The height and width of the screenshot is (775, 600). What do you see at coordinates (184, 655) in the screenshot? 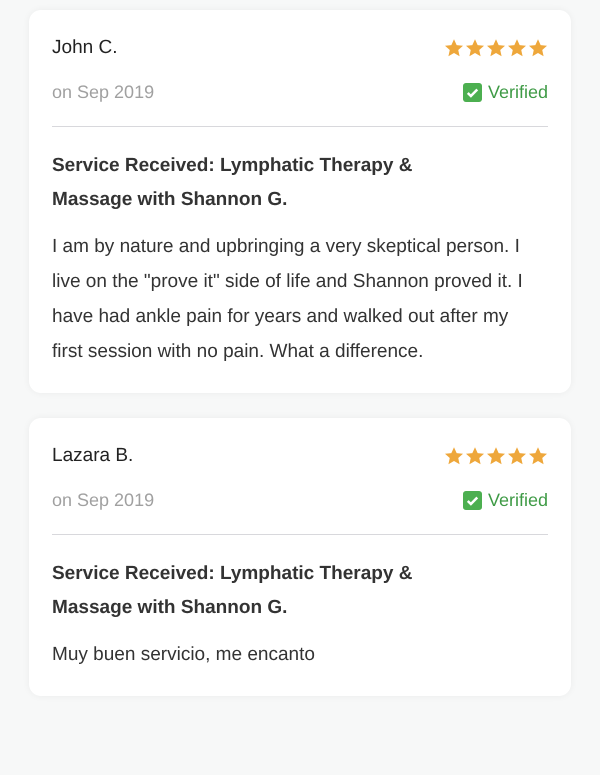
I see `review-text: Muy buen servicio, me encanto` at bounding box center [184, 655].